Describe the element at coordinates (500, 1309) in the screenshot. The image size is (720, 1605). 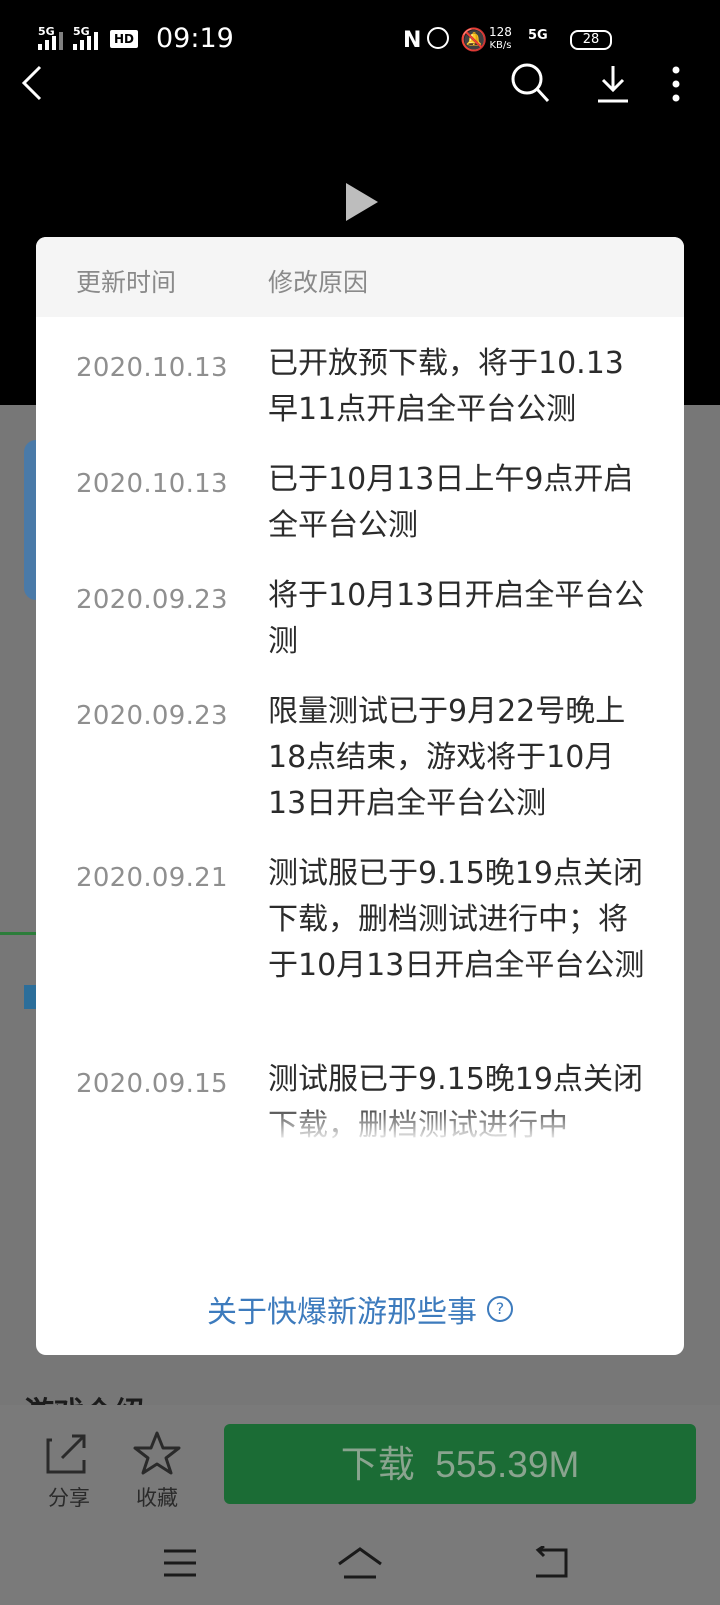
I see `help-circle-icon: ?` at that location.